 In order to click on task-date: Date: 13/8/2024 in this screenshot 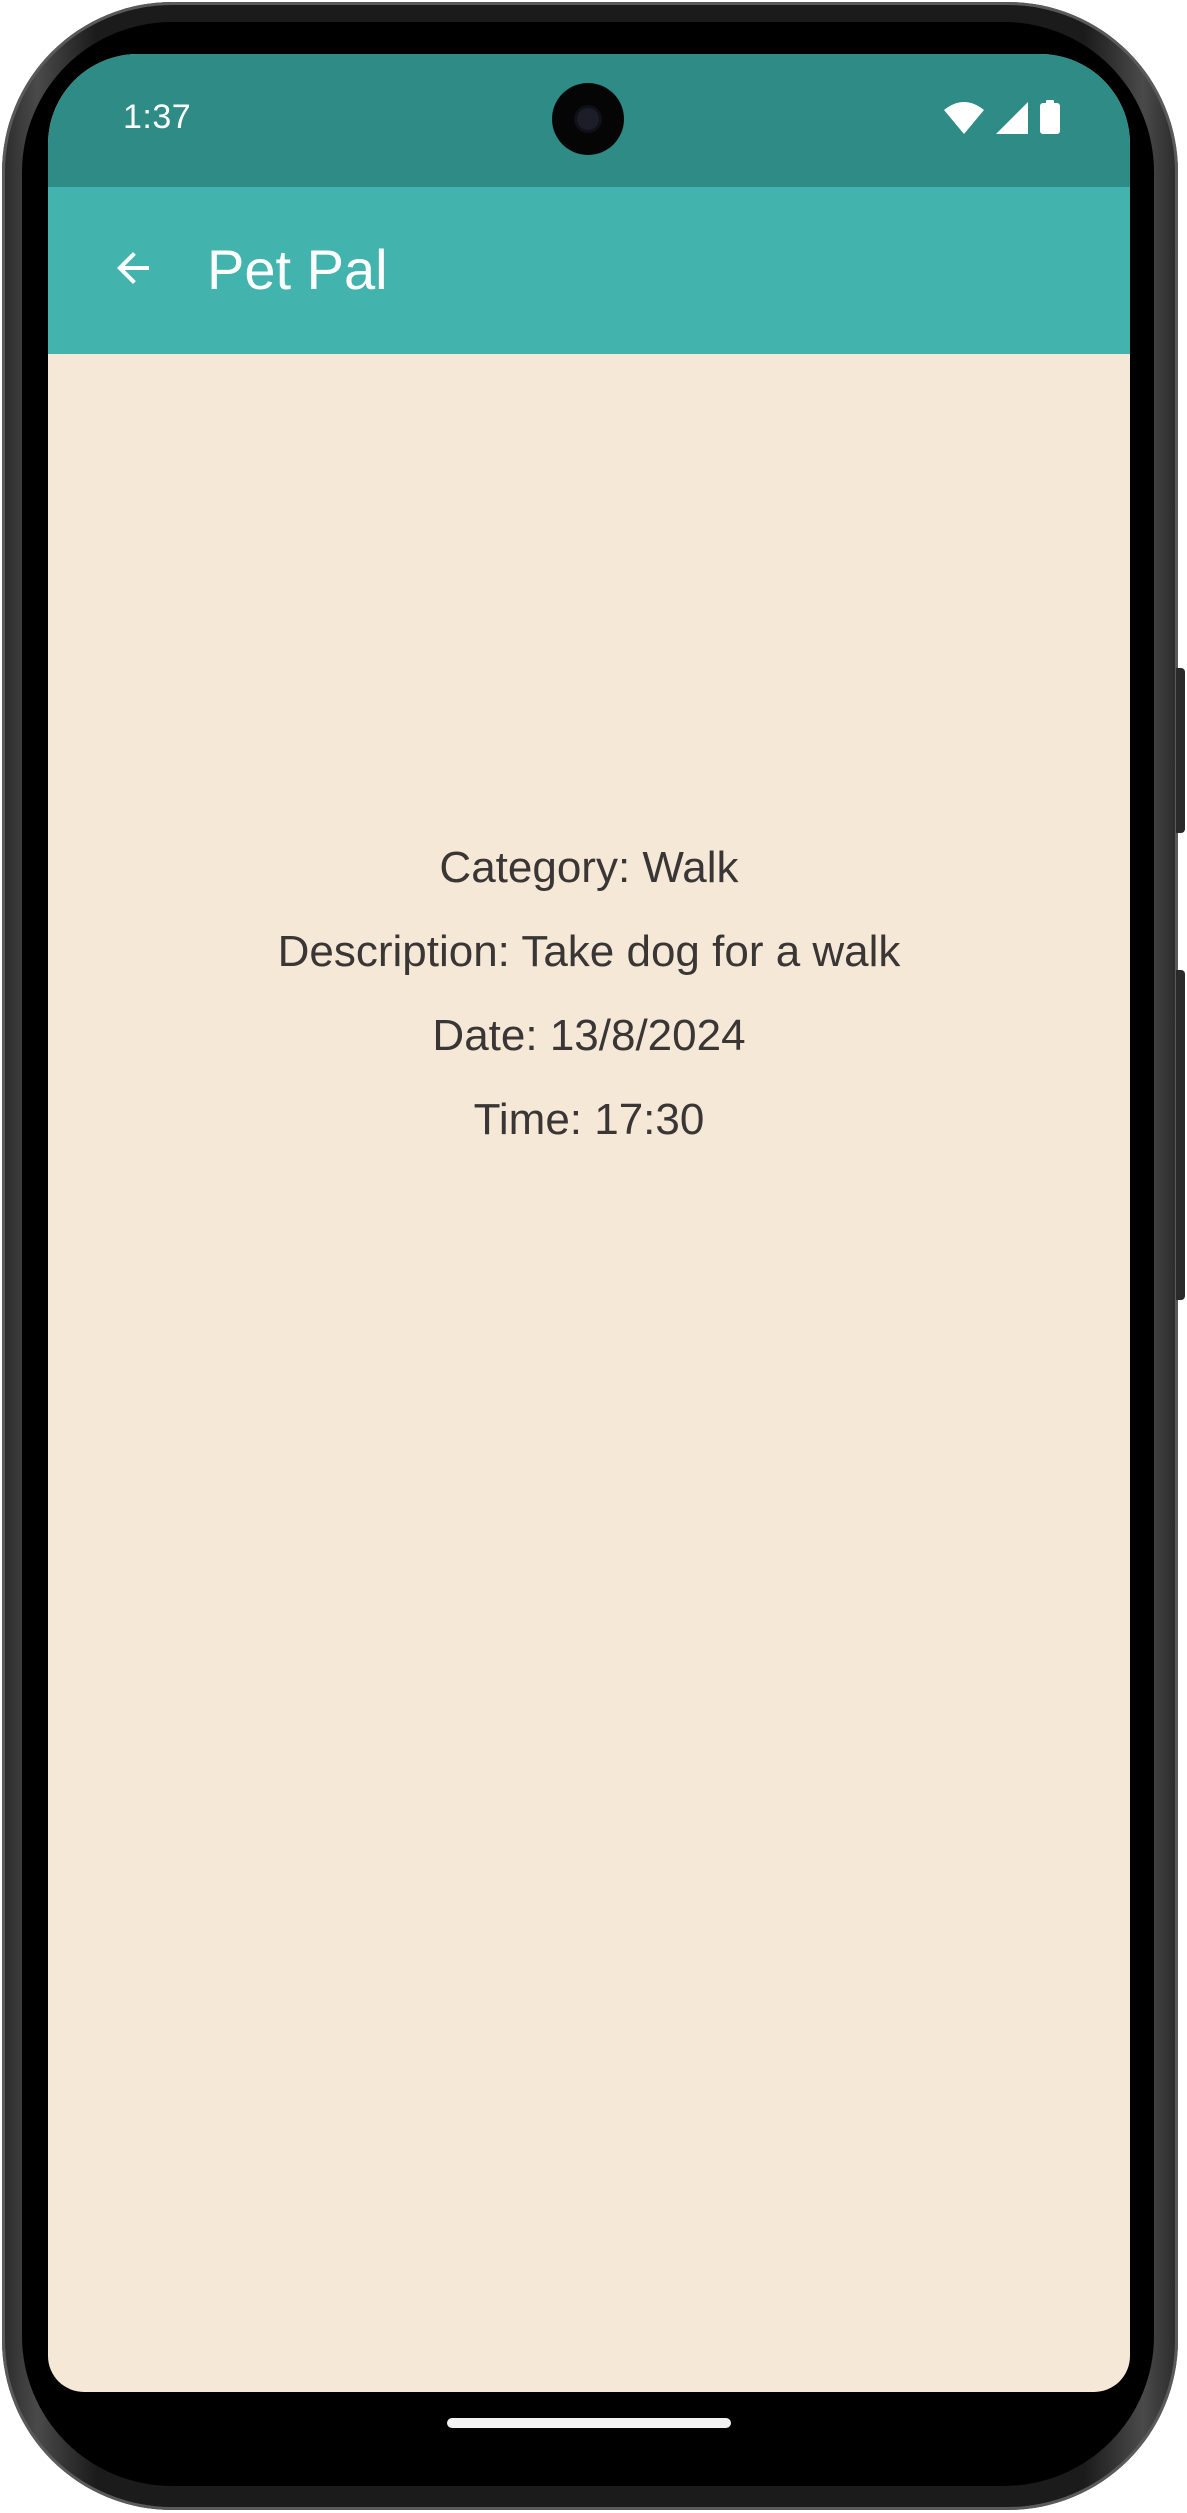, I will do `click(589, 1035)`.